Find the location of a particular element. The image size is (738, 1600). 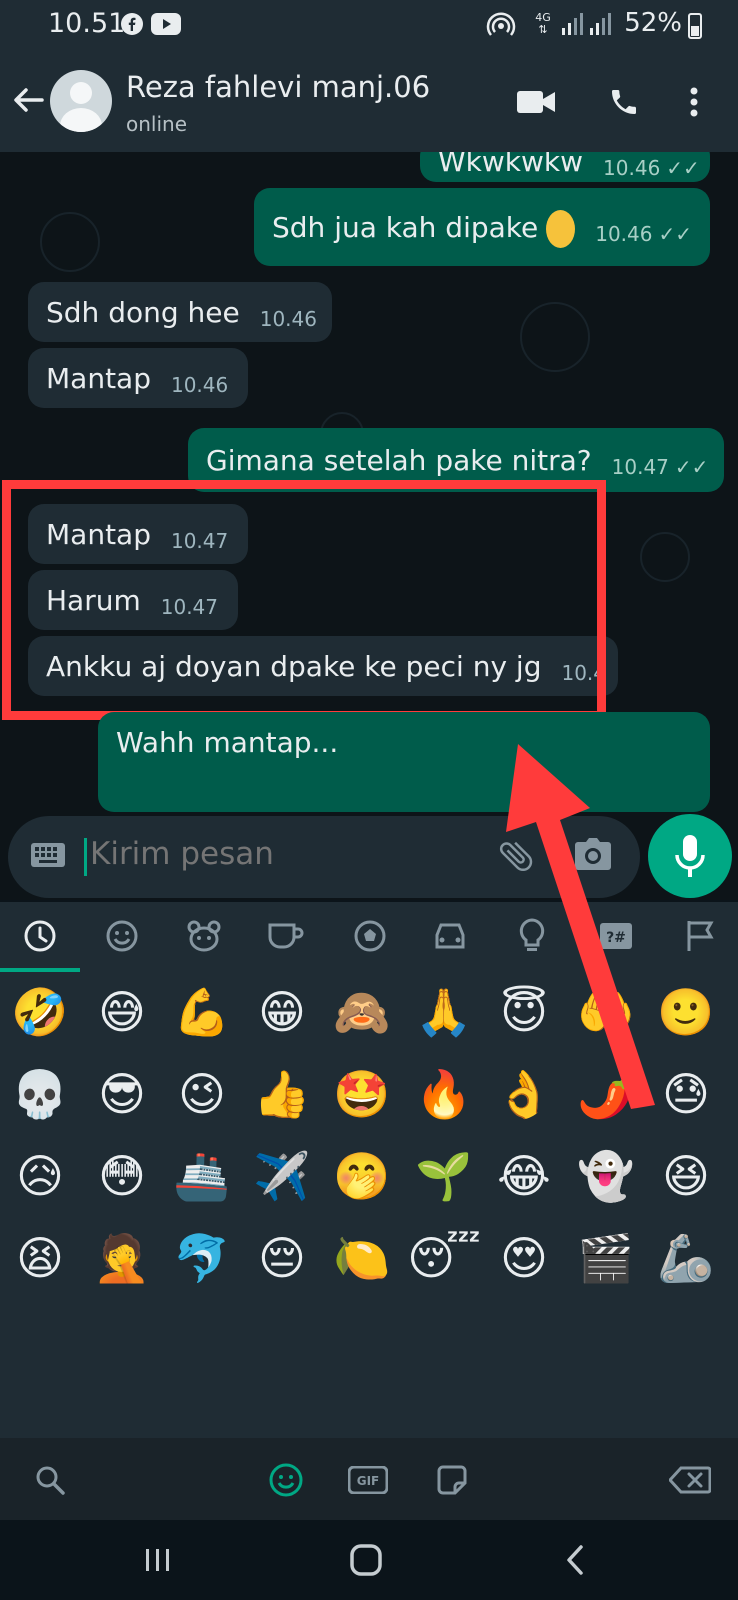

activity-icon is located at coordinates (370, 936).